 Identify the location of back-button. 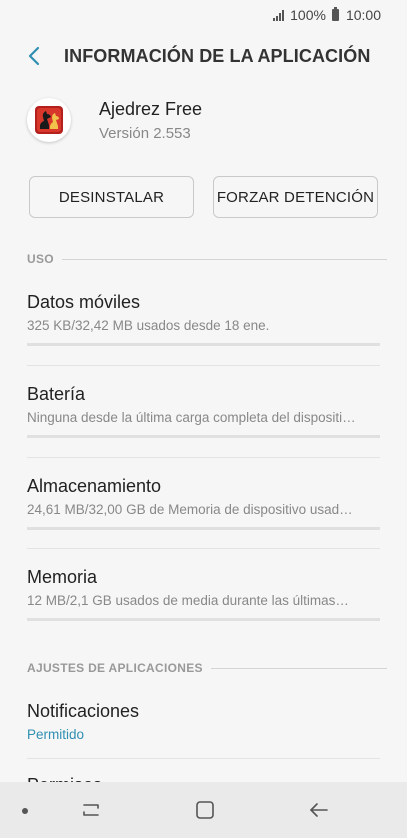
(34, 56).